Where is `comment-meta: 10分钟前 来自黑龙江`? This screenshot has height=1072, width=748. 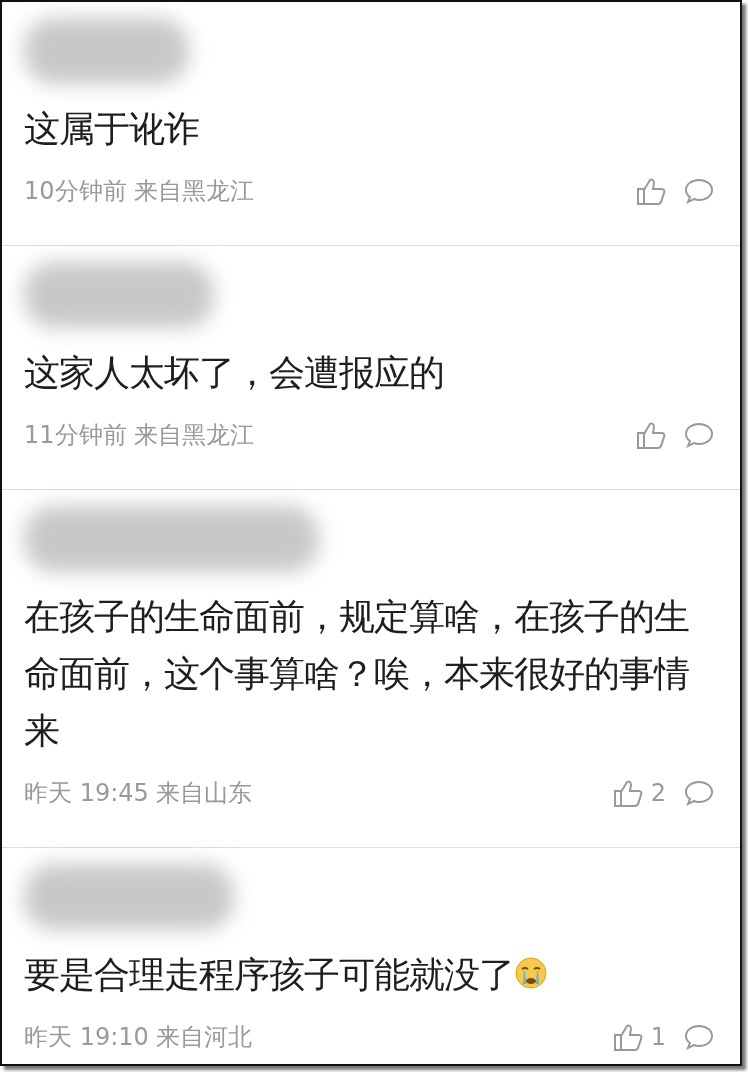 comment-meta: 10分钟前 来自黑龙江 is located at coordinates (140, 191).